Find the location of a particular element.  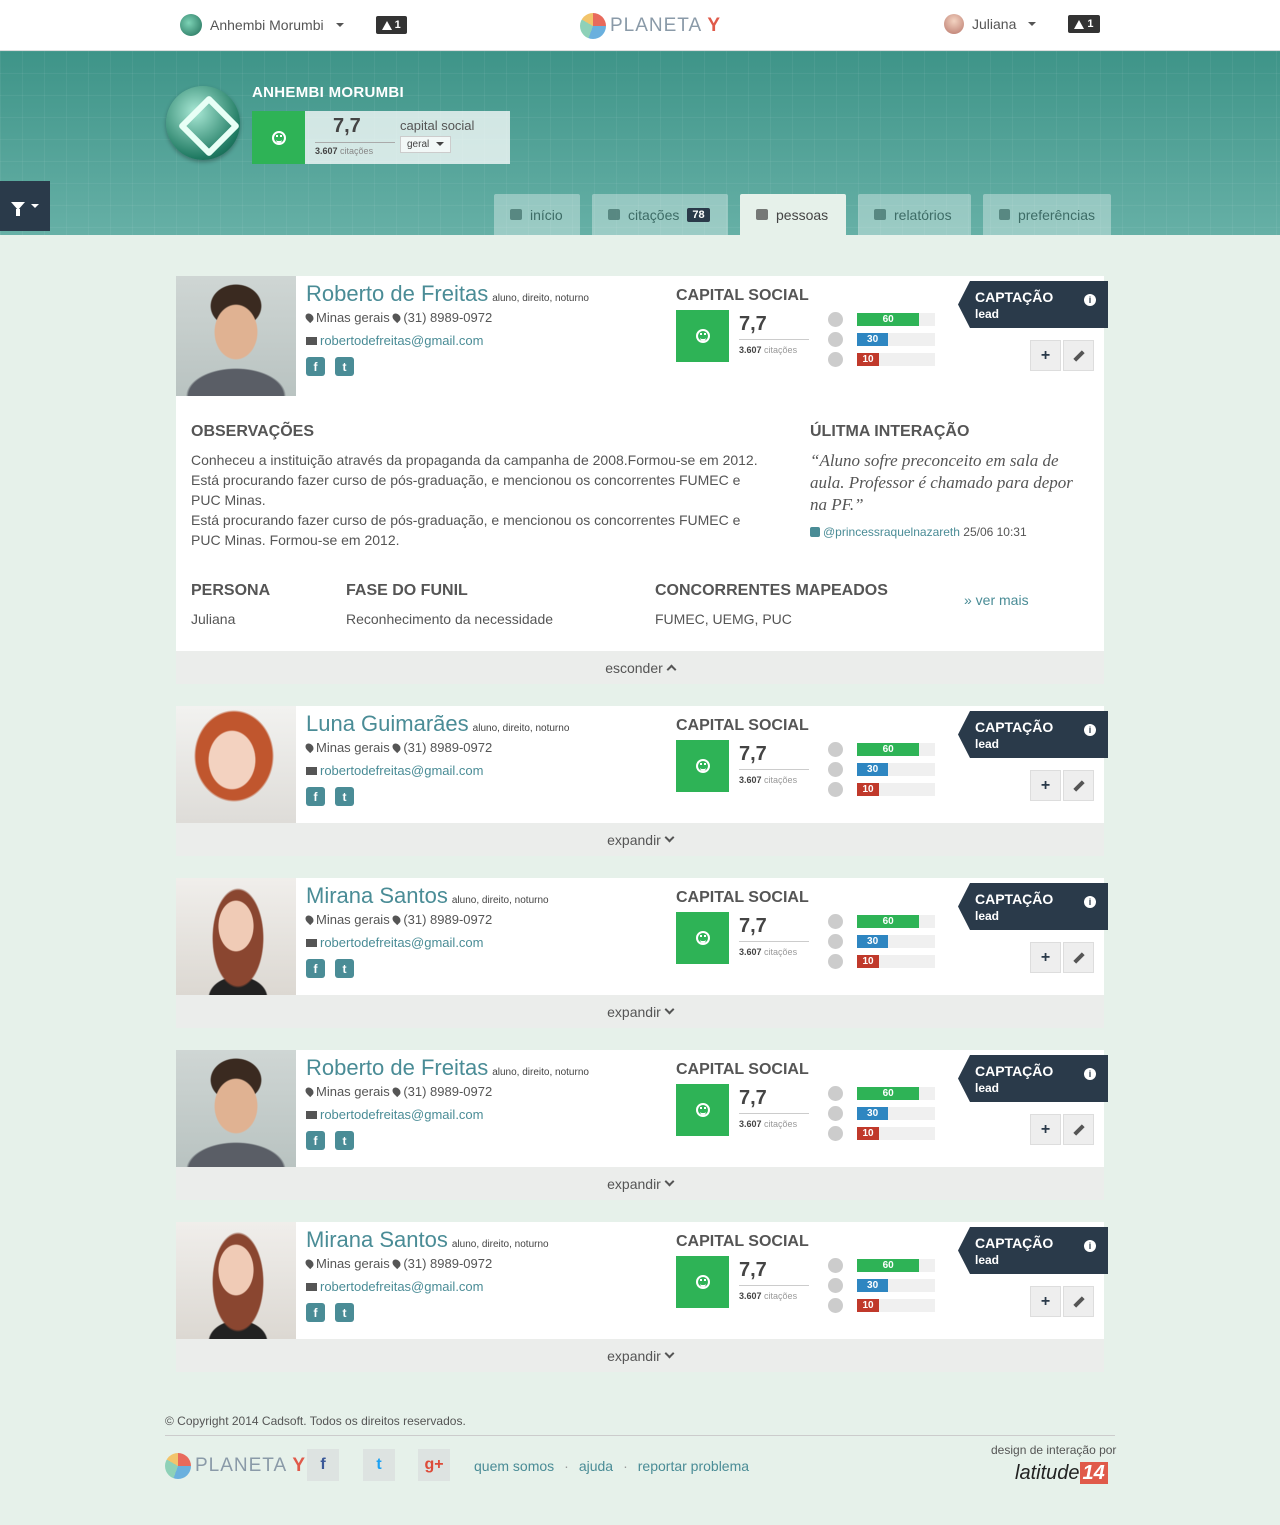

user-menu: Juliana 1 is located at coordinates (1022, 24).